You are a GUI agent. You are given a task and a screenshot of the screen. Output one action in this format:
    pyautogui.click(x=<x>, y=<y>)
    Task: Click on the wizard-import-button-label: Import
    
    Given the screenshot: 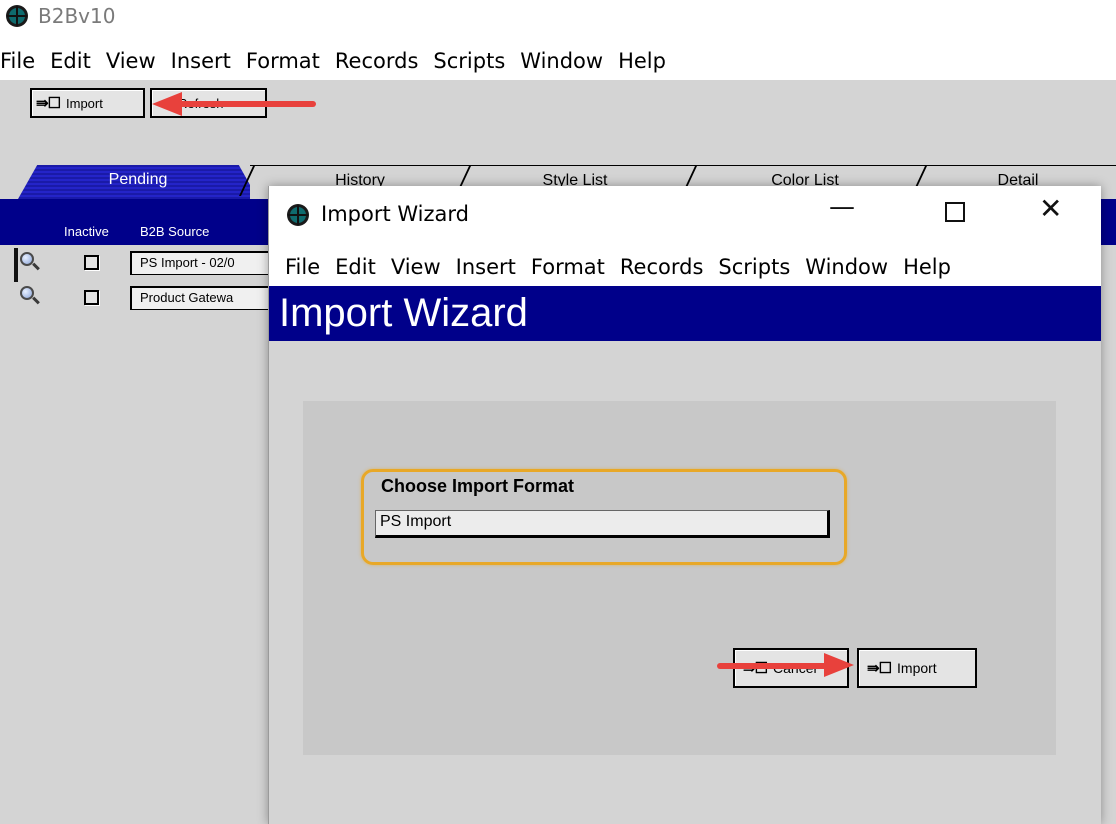 What is the action you would take?
    pyautogui.click(x=917, y=668)
    